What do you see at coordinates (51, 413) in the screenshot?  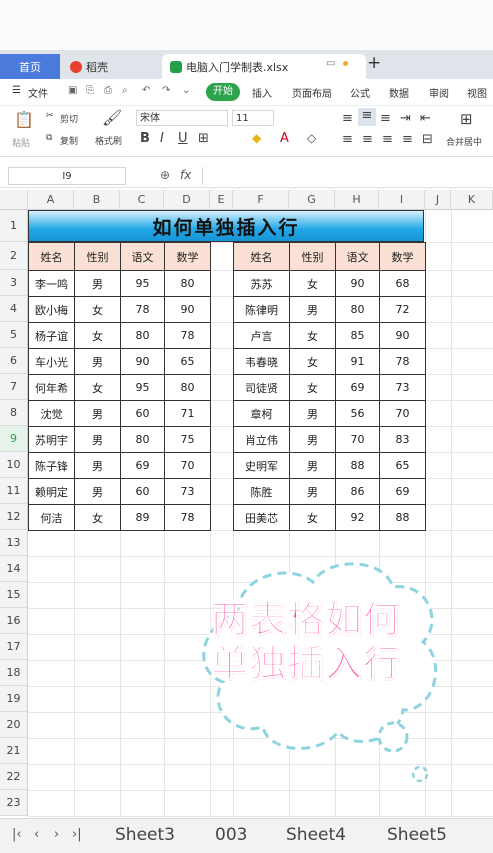 I see `left-table-data-cell: 沈觉` at bounding box center [51, 413].